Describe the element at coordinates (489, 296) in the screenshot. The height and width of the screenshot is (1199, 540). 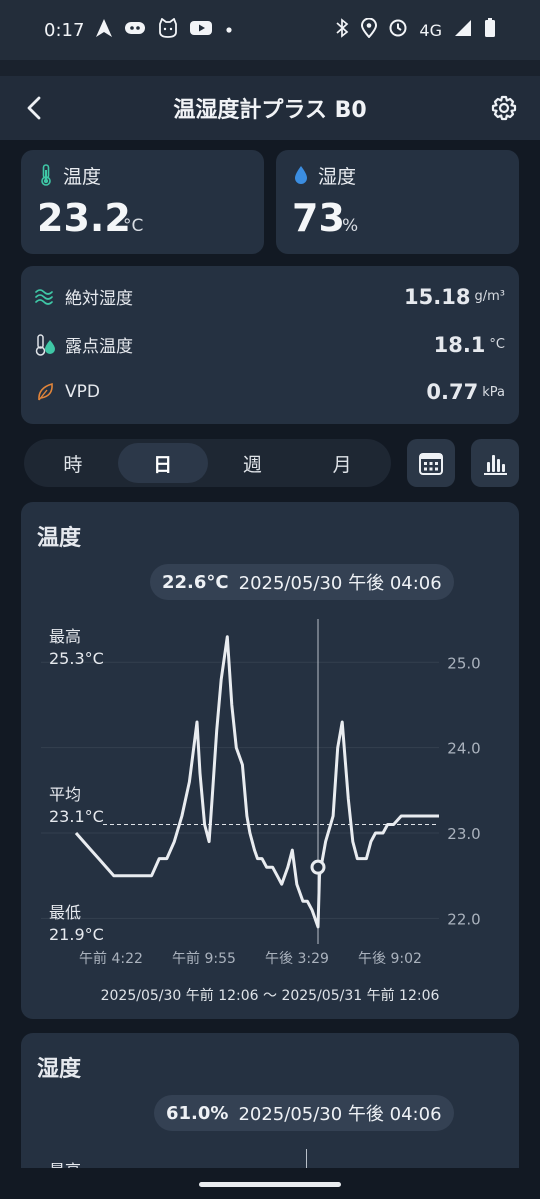
I see `absolute-humidity-unit: g/m³` at that location.